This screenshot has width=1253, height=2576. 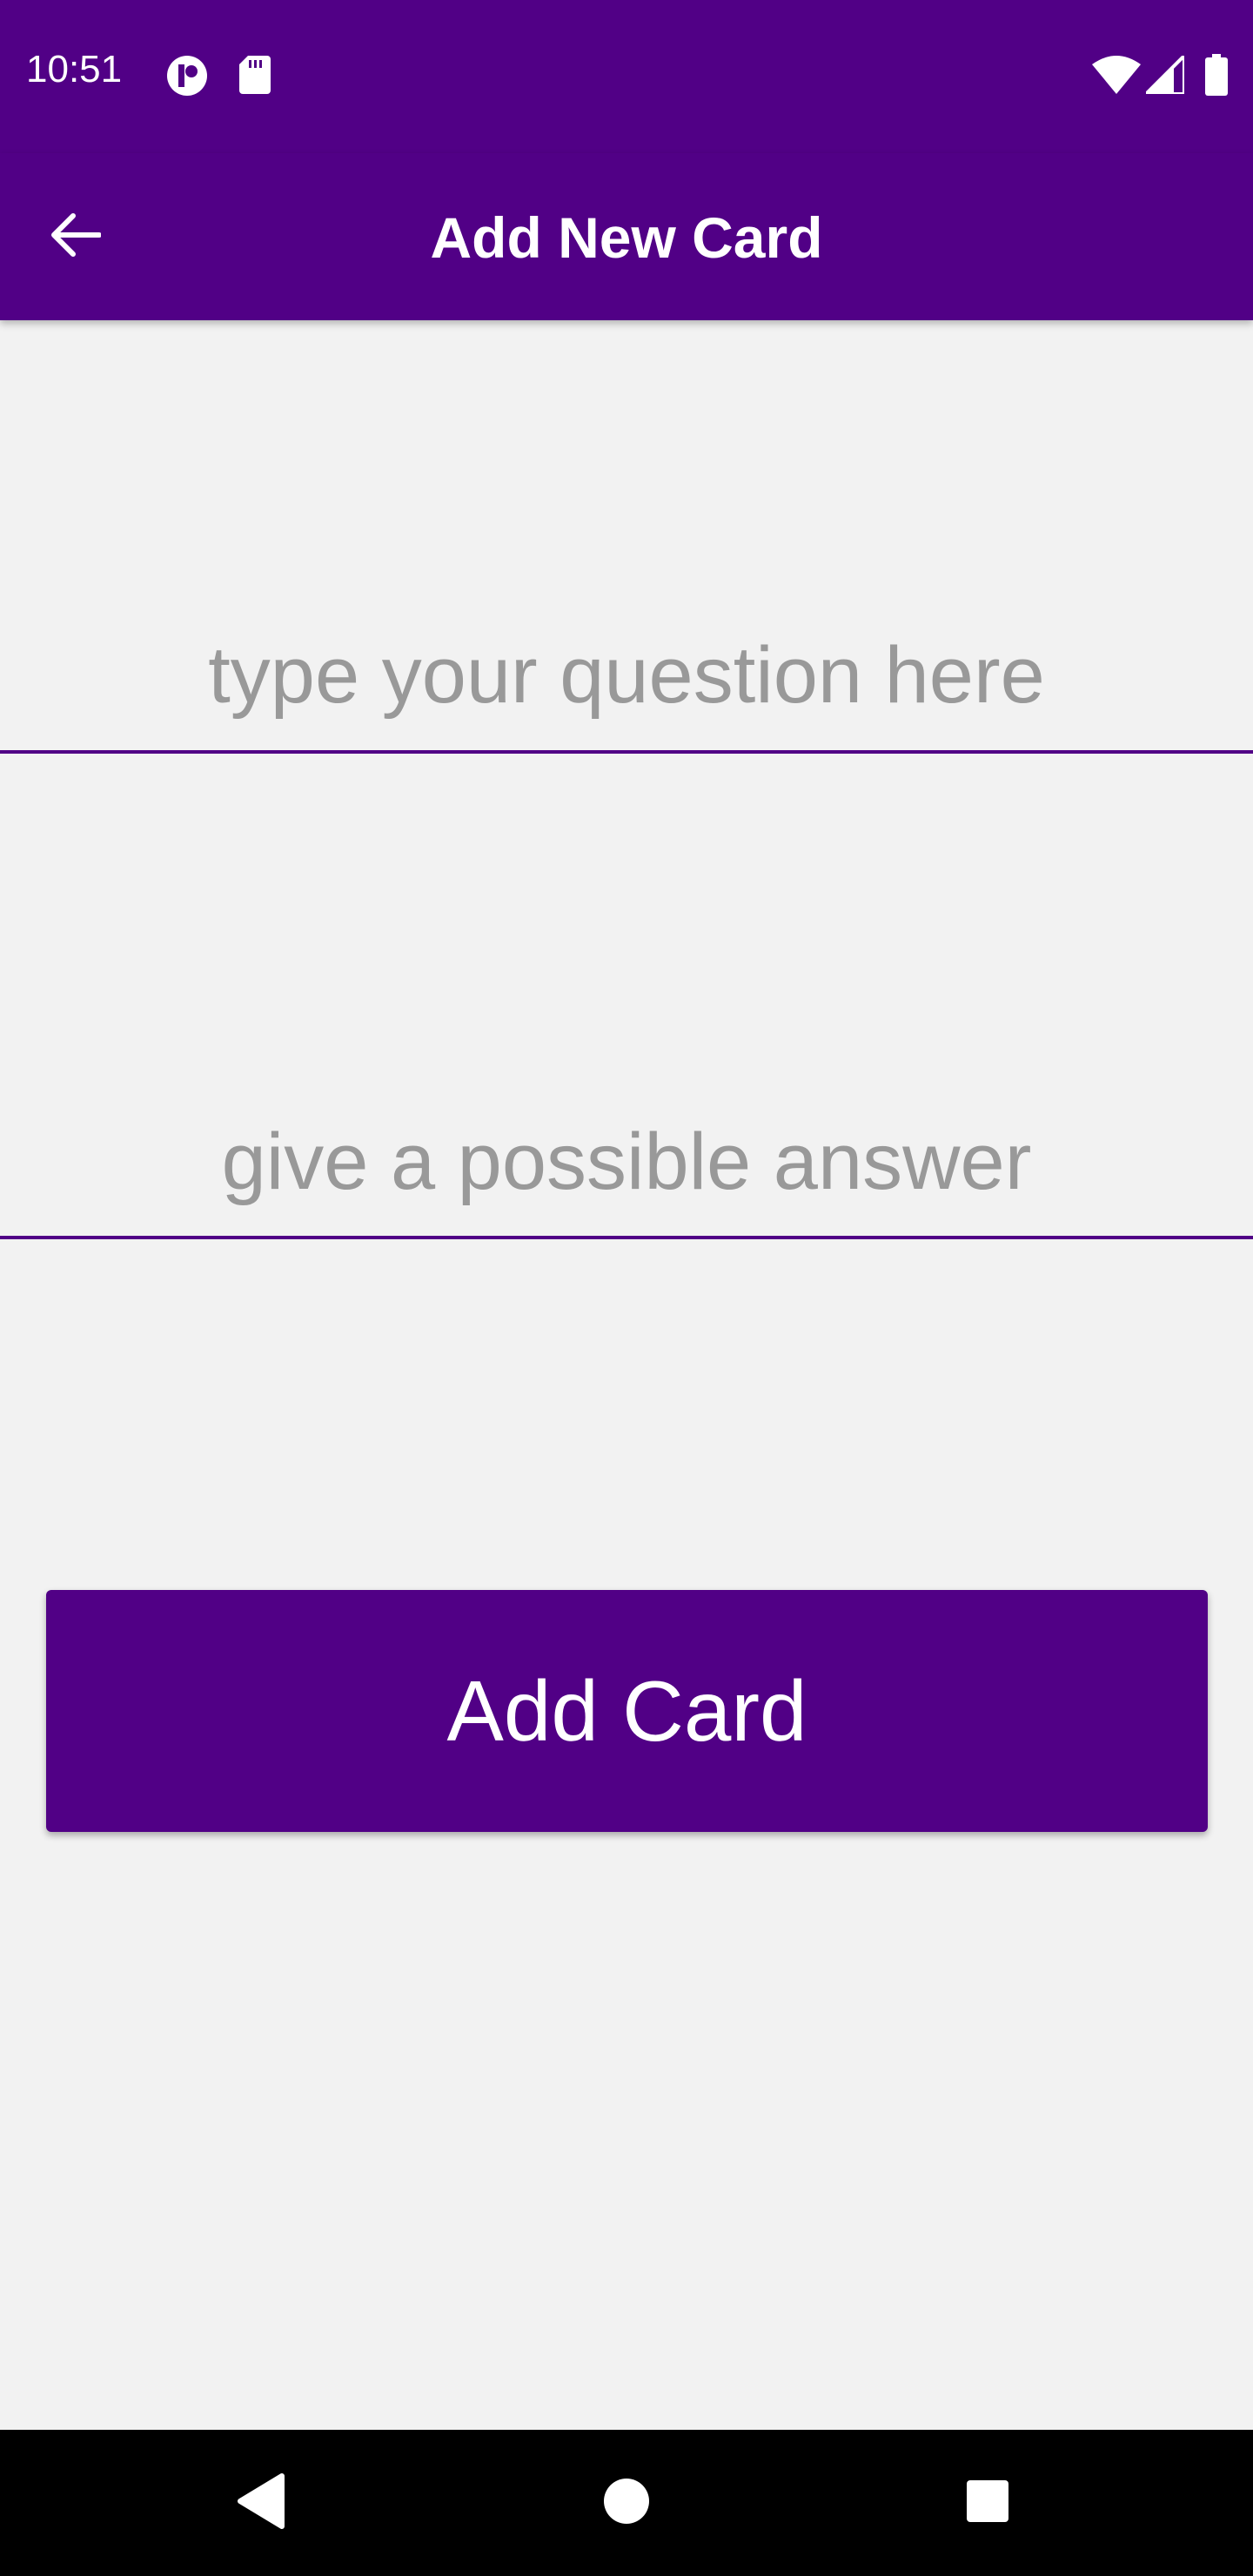 I want to click on wifi-icon, so click(x=1116, y=77).